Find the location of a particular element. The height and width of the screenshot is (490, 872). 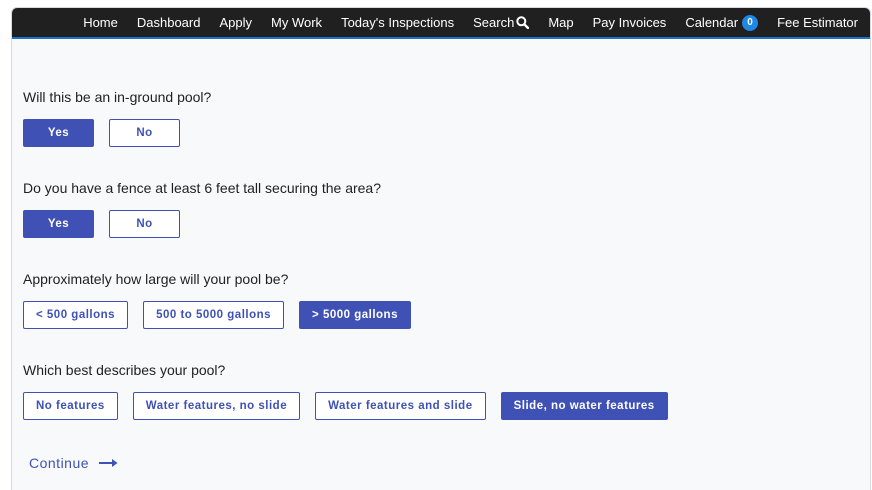

water-features-and-slide-button: Water features and slide is located at coordinates (400, 406).